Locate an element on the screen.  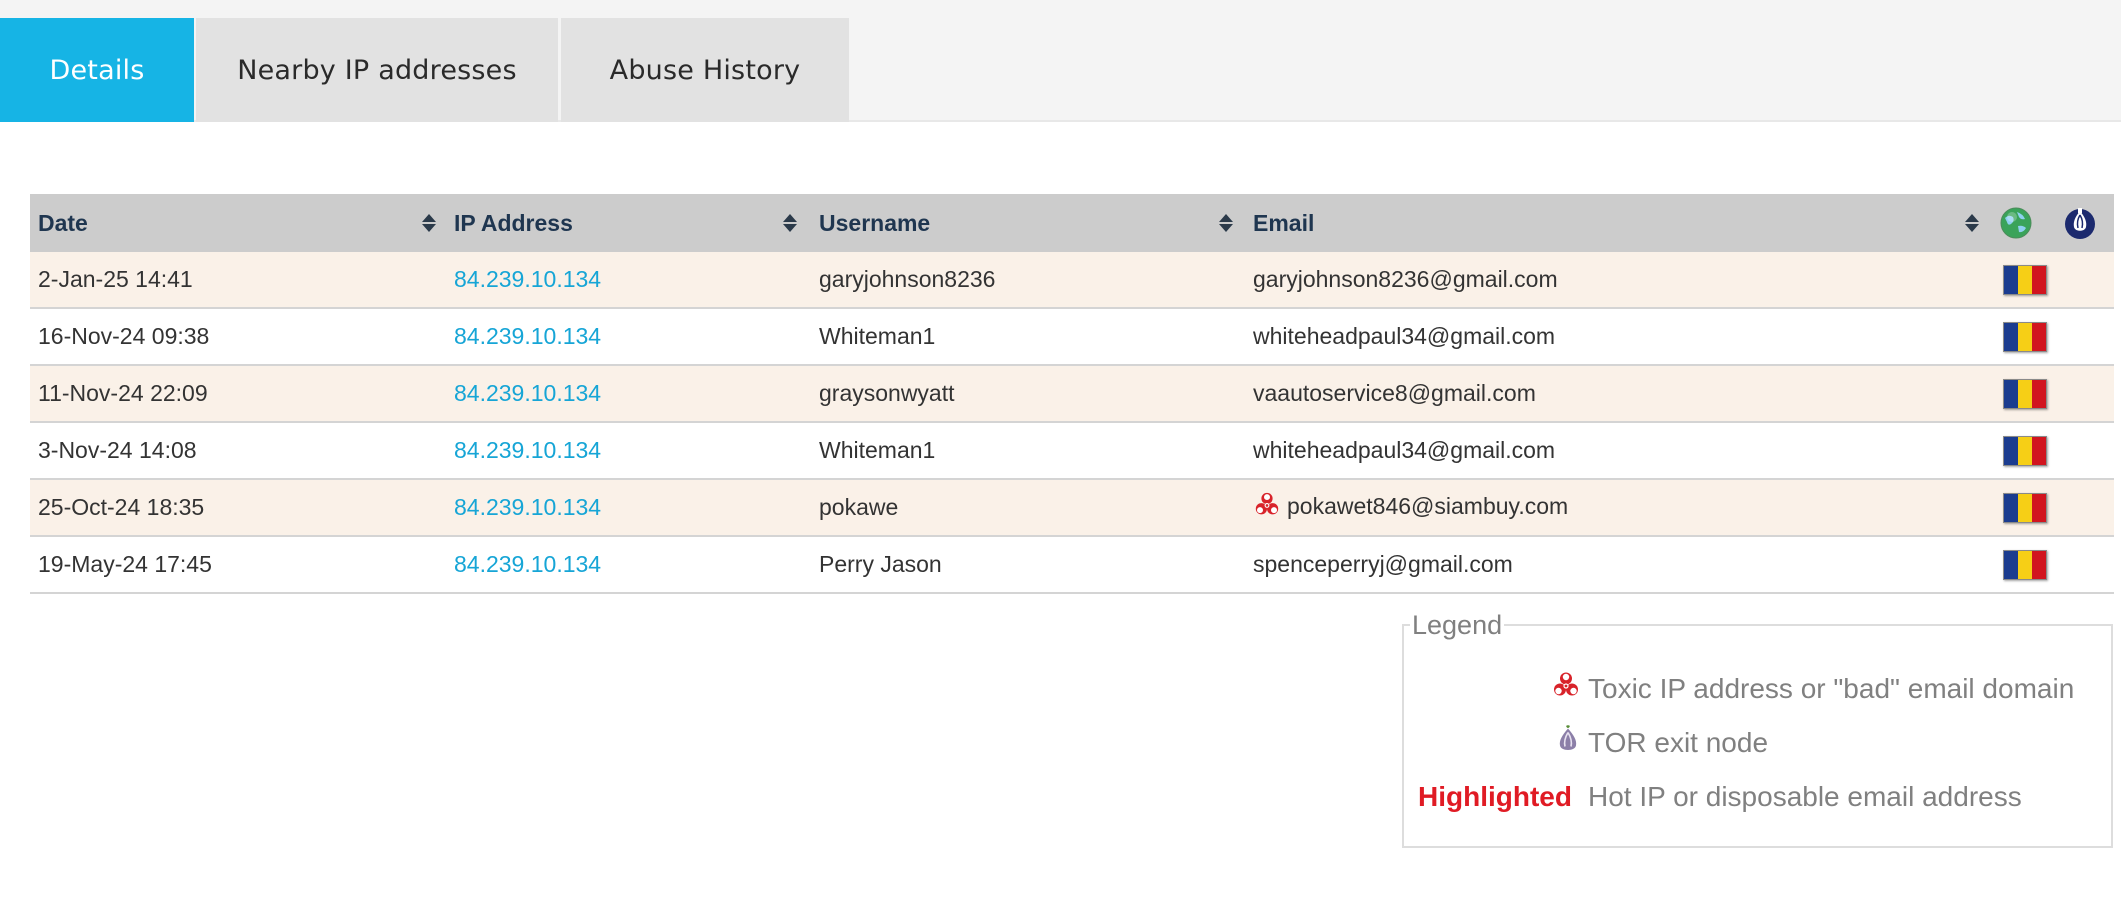
cell-email: spenceperryj@gmail.com is located at coordinates (1617, 565).